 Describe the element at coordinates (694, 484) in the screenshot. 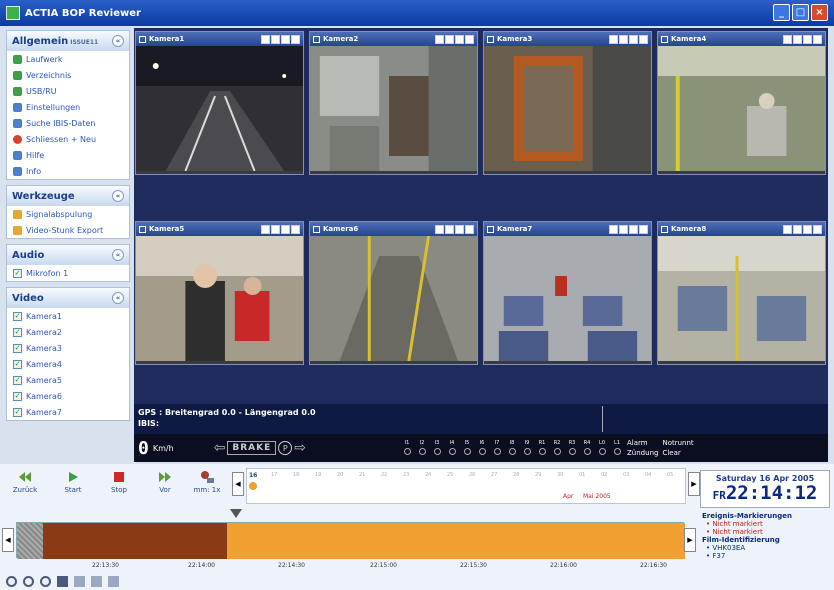

I see `calendar-next-button: ▶` at that location.